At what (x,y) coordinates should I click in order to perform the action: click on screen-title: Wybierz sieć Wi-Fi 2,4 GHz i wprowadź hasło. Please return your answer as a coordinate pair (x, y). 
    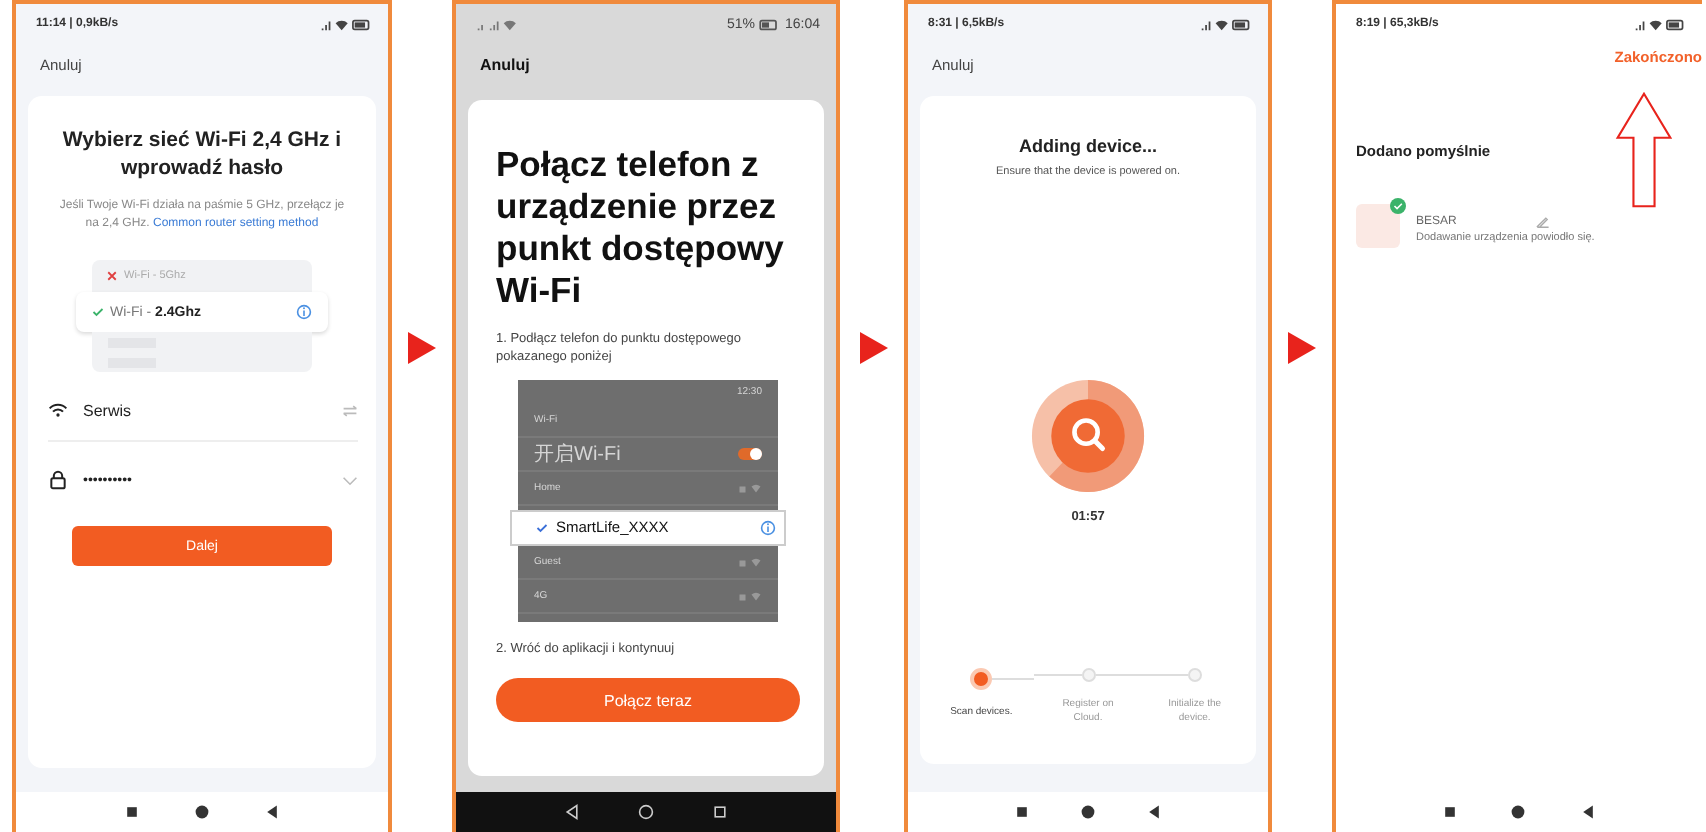
    Looking at the image, I should click on (202, 155).